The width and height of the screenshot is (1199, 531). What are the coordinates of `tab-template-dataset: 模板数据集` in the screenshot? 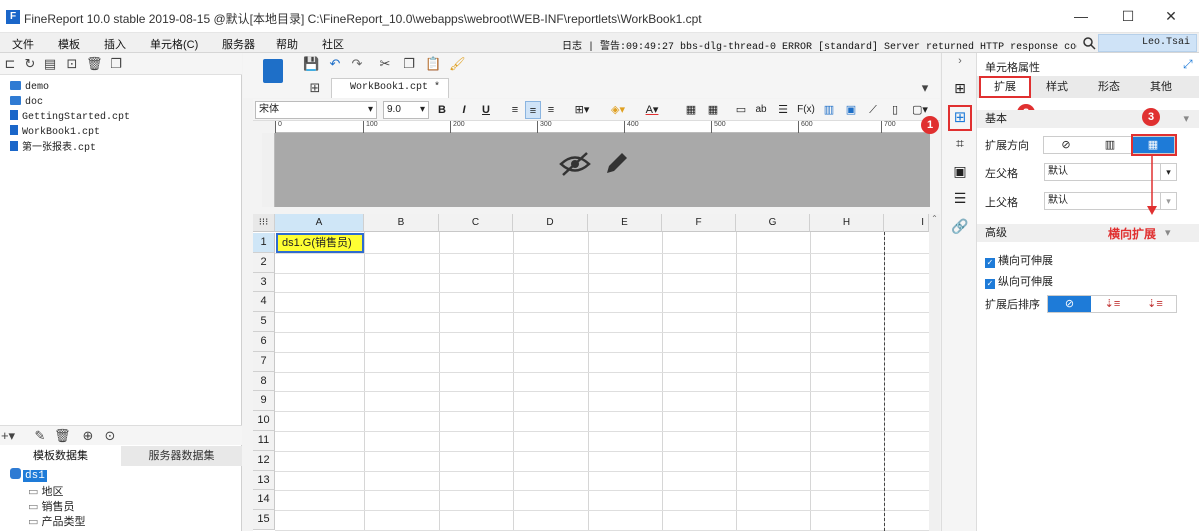 It's located at (60, 456).